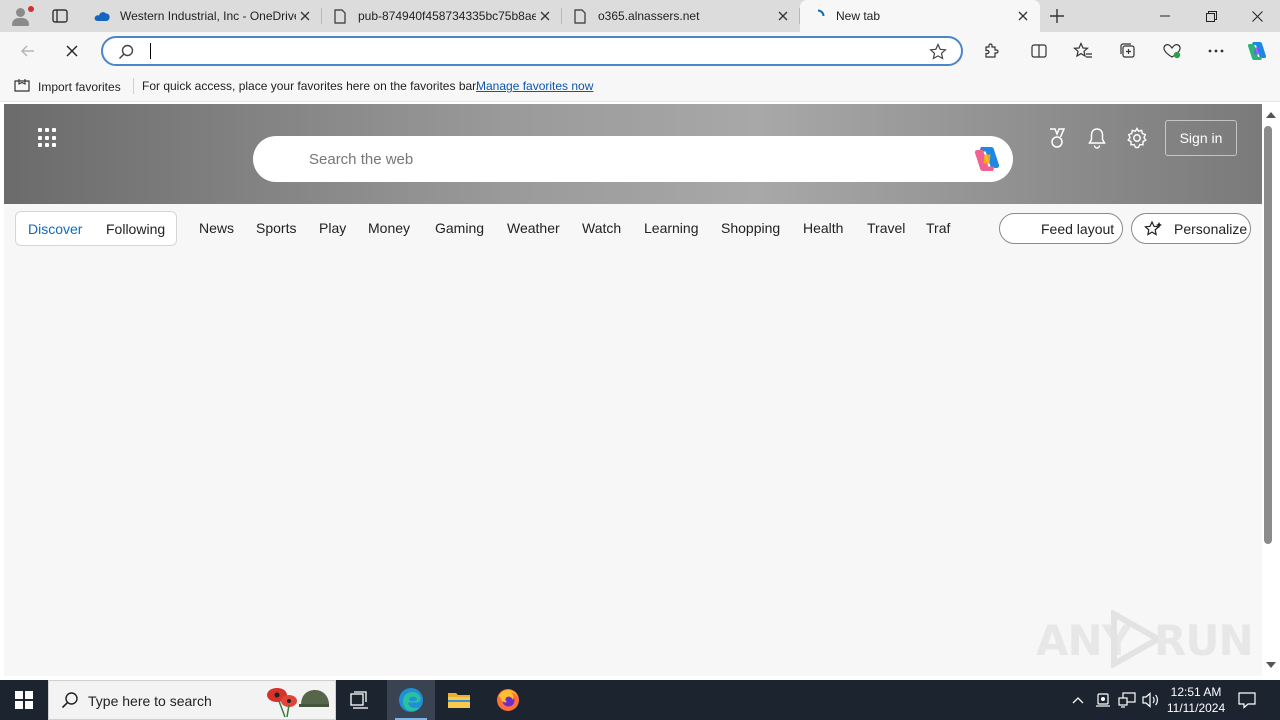  I want to click on edge-icon, so click(411, 700).